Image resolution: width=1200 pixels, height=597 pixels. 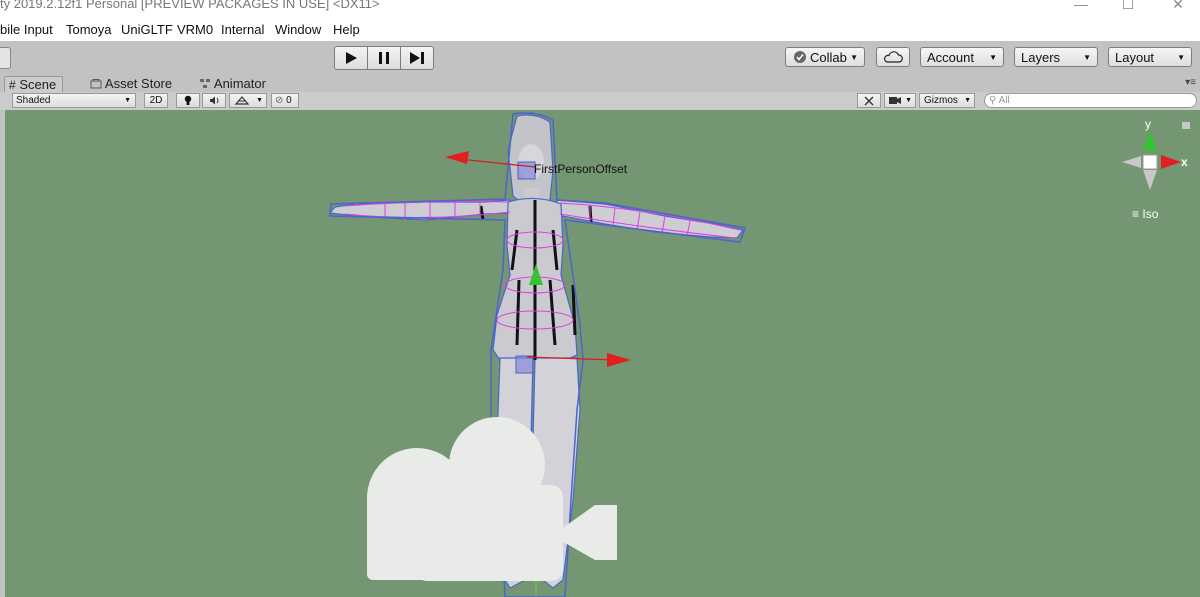 I want to click on cloud-button, so click(x=893, y=57).